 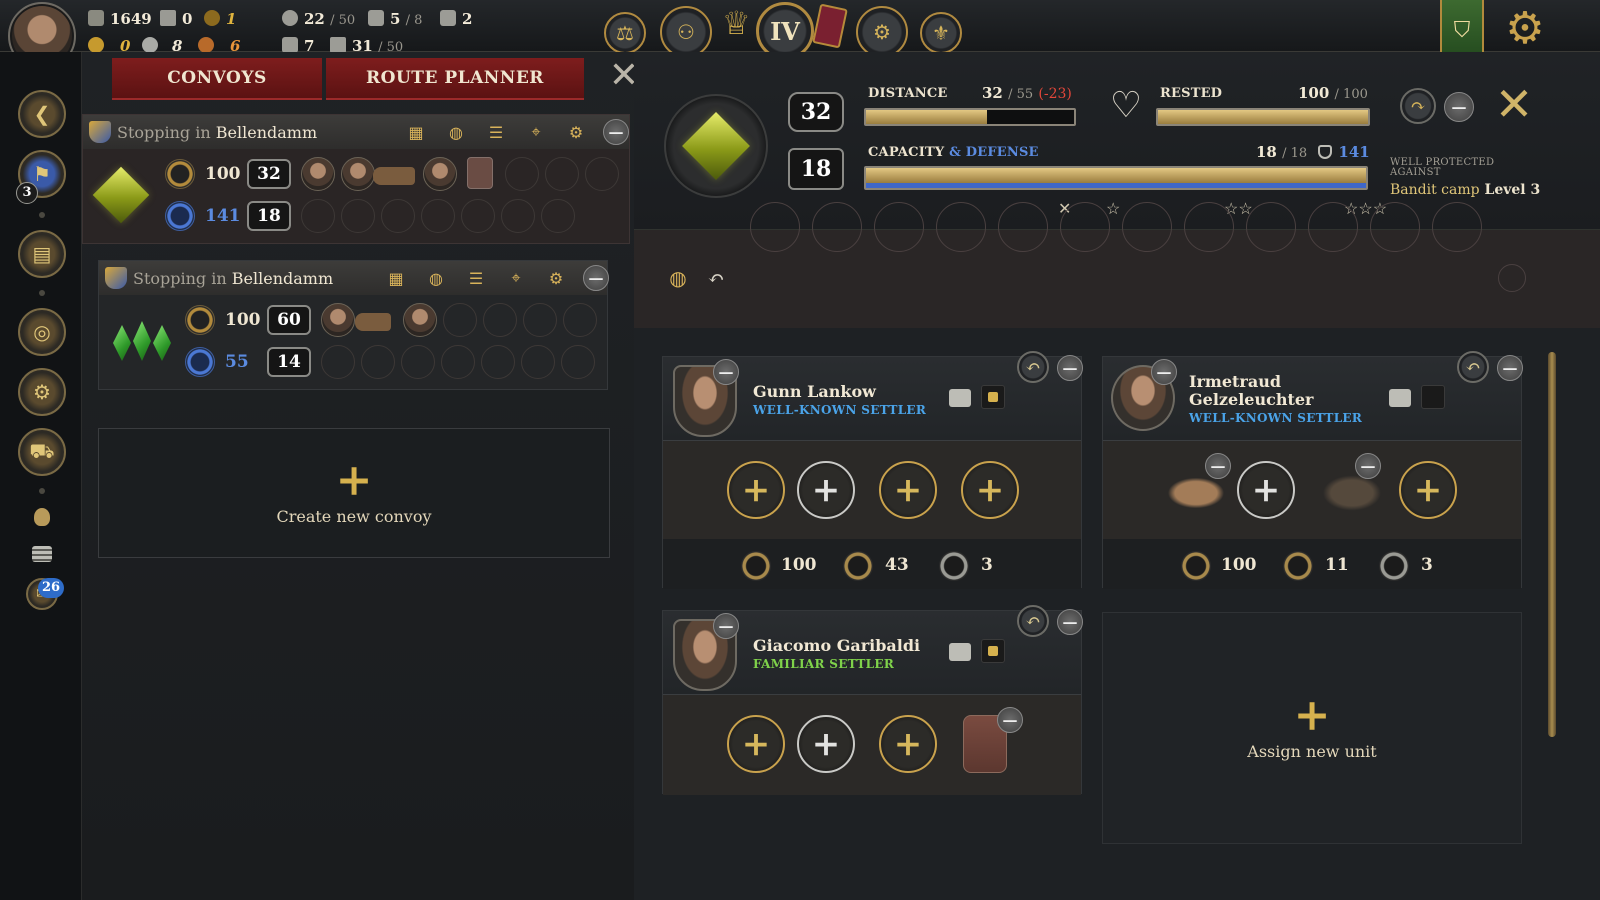 What do you see at coordinates (1218, 466) in the screenshot?
I see `remove-ox-button: —` at bounding box center [1218, 466].